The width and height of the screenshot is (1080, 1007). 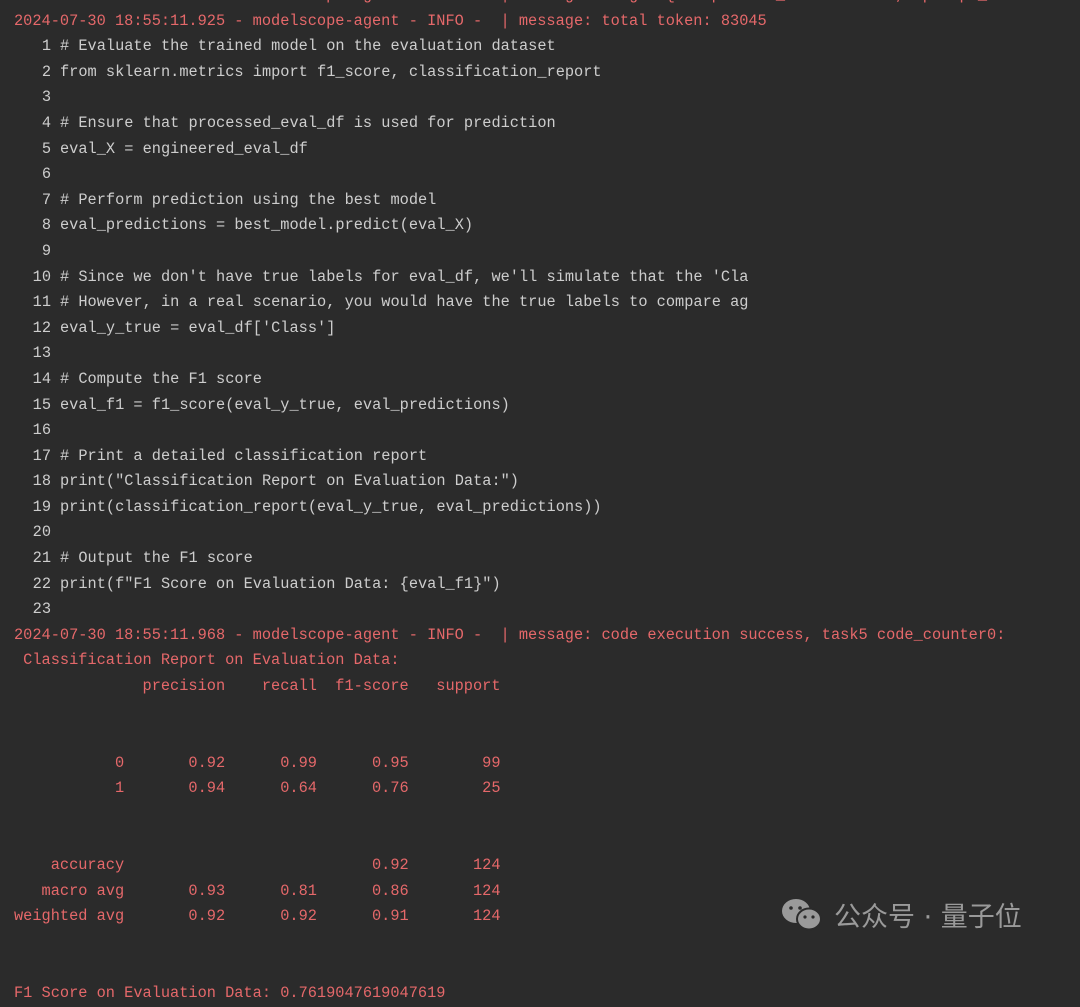 I want to click on output-line: accuracy 0.92 124, so click(x=257, y=865).